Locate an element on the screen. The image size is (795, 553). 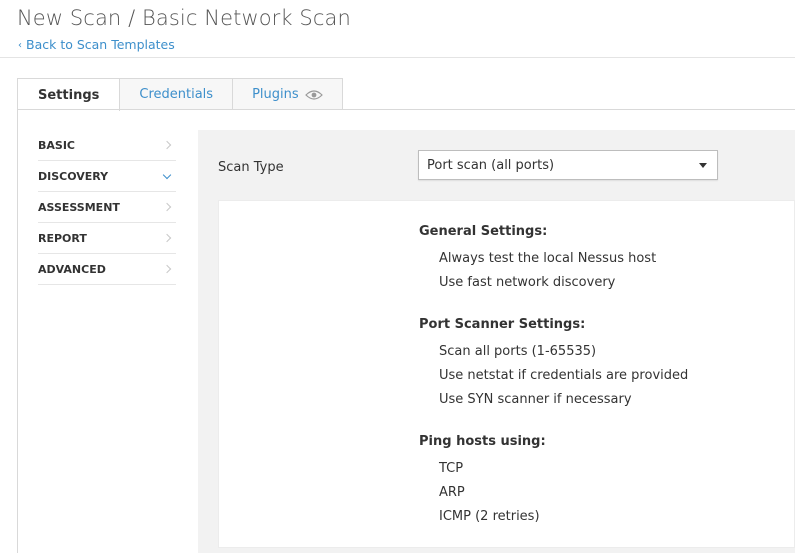
tab-credentials: Credentials is located at coordinates (177, 94).